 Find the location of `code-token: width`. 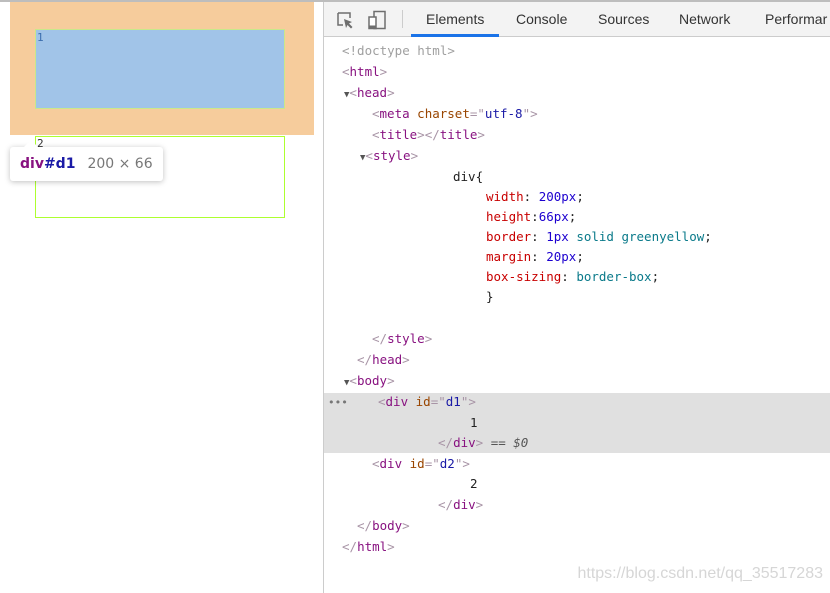

code-token: width is located at coordinates (505, 196).